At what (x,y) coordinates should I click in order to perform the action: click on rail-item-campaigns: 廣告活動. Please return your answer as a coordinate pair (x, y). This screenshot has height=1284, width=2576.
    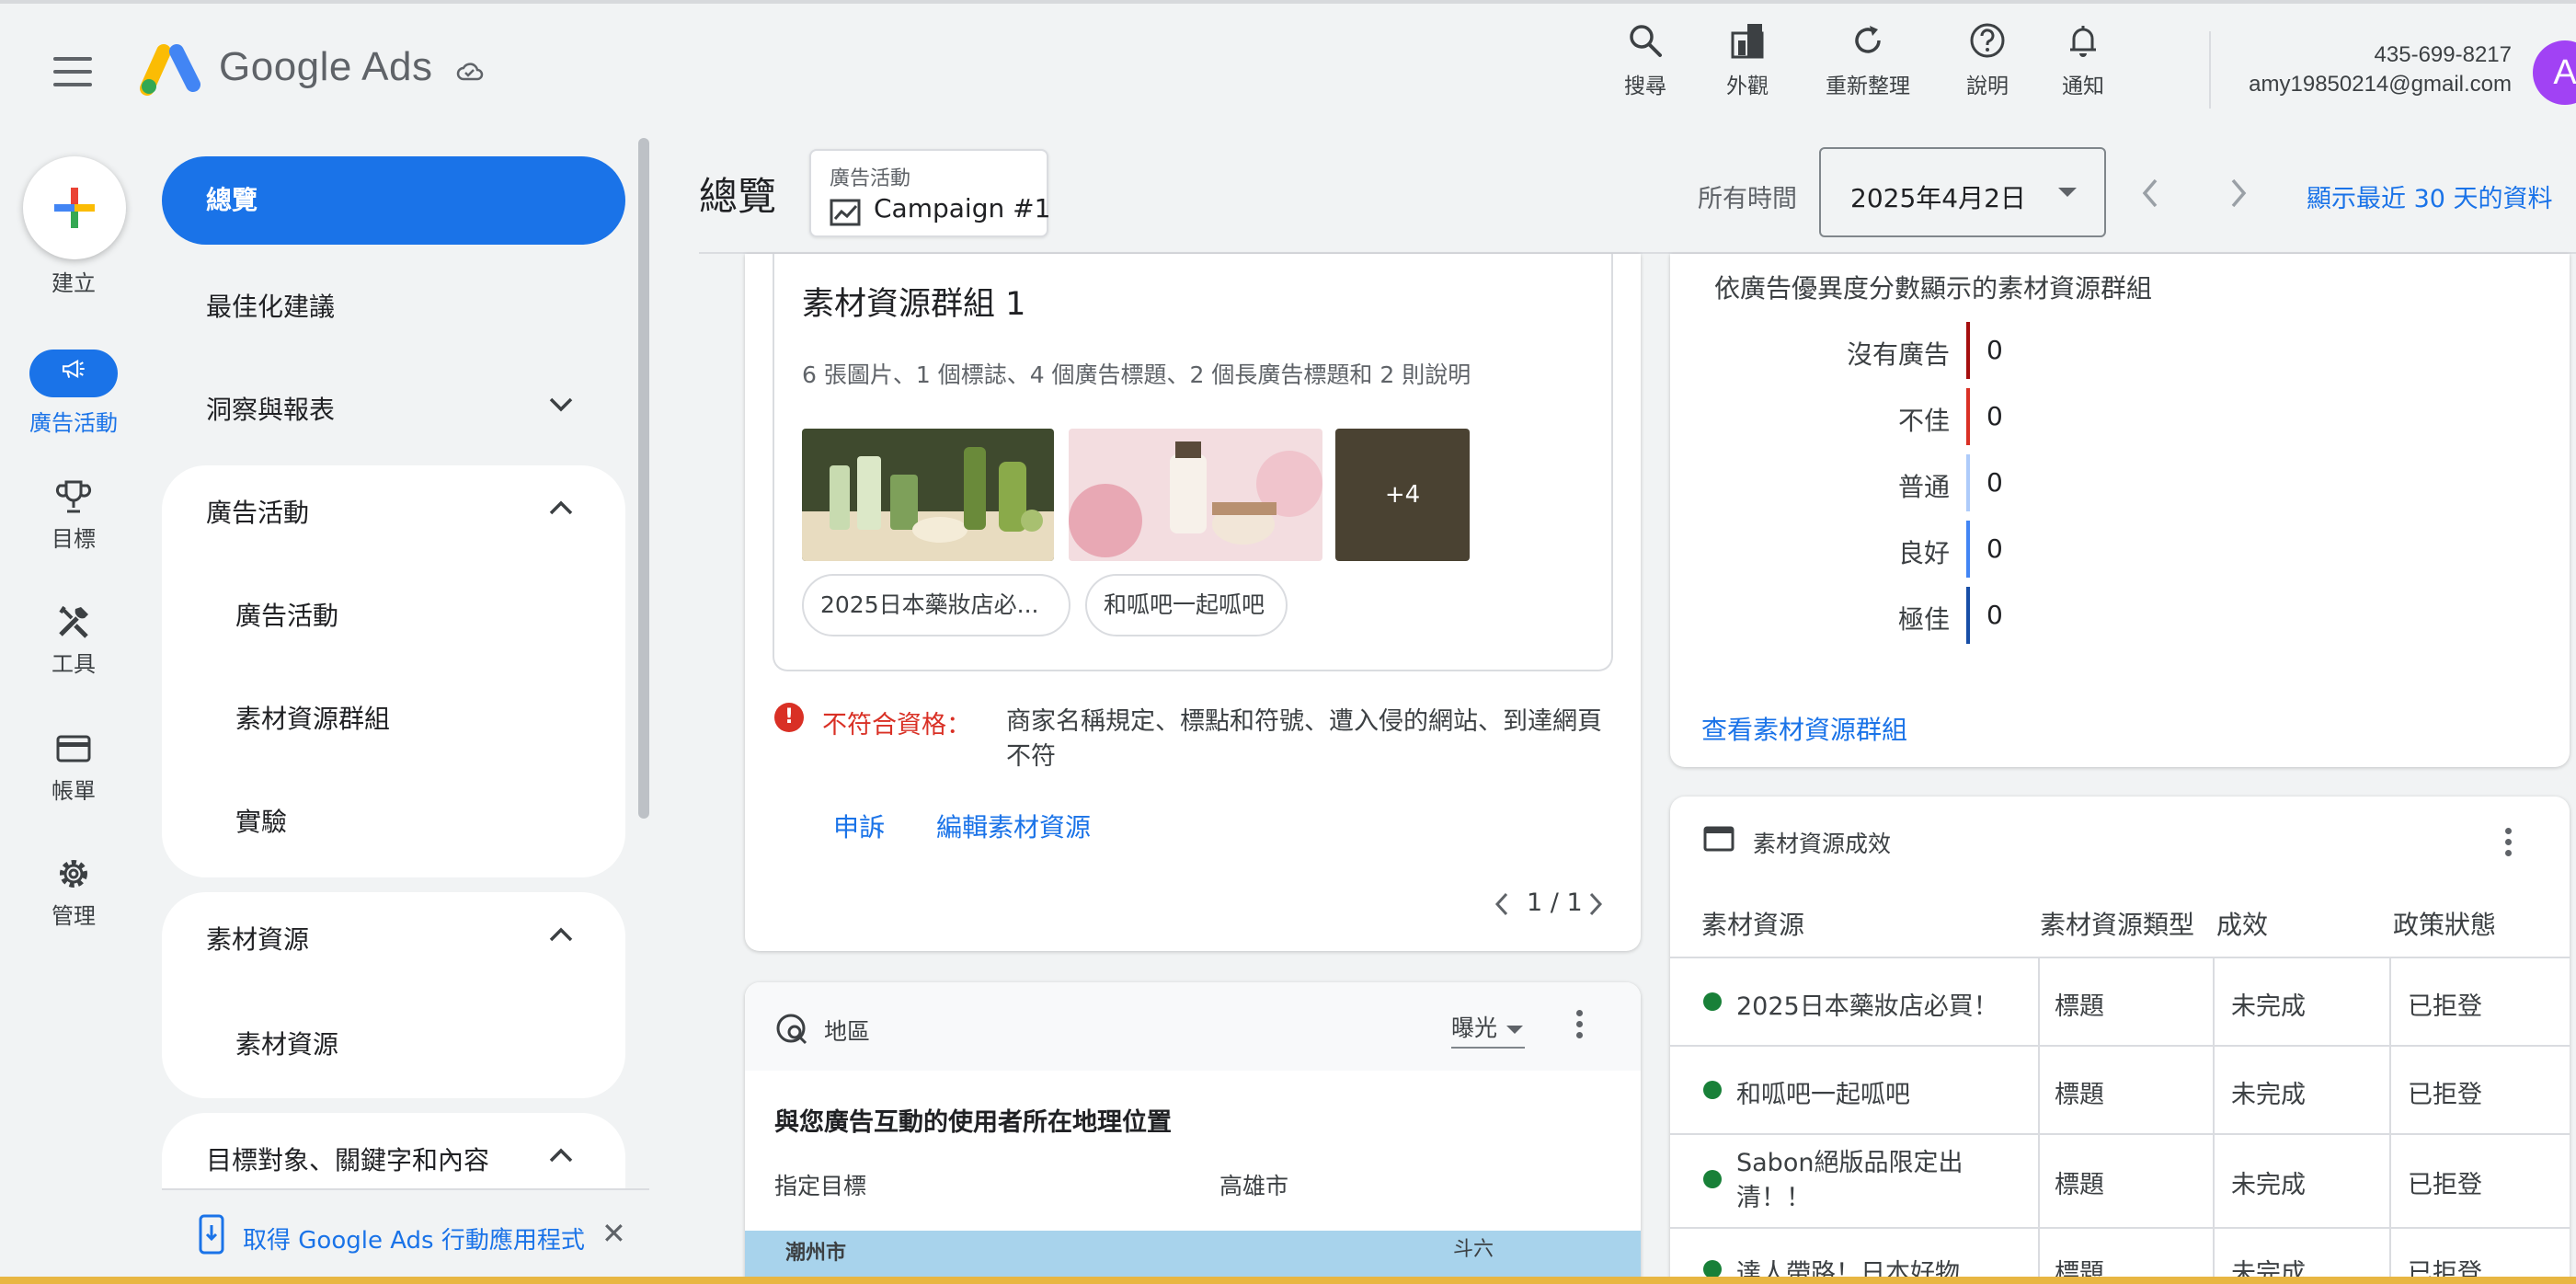
    Looking at the image, I should click on (74, 393).